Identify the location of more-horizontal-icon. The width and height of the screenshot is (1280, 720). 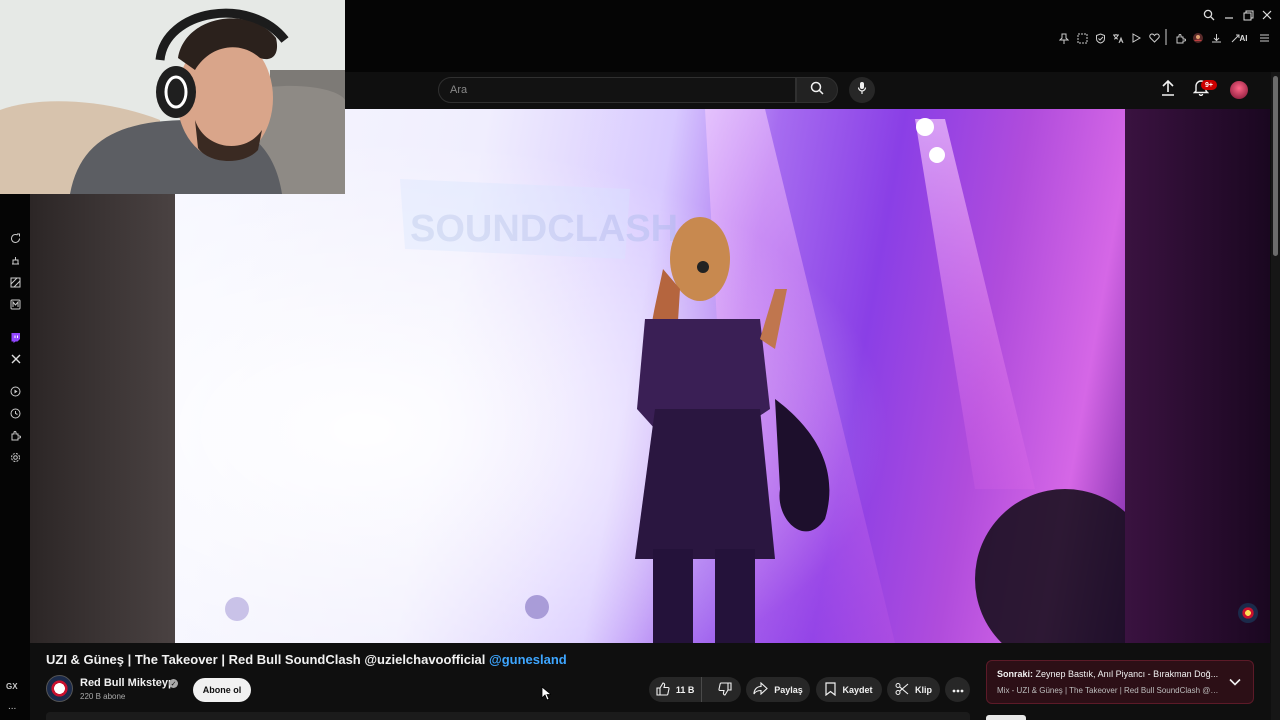
(958, 690).